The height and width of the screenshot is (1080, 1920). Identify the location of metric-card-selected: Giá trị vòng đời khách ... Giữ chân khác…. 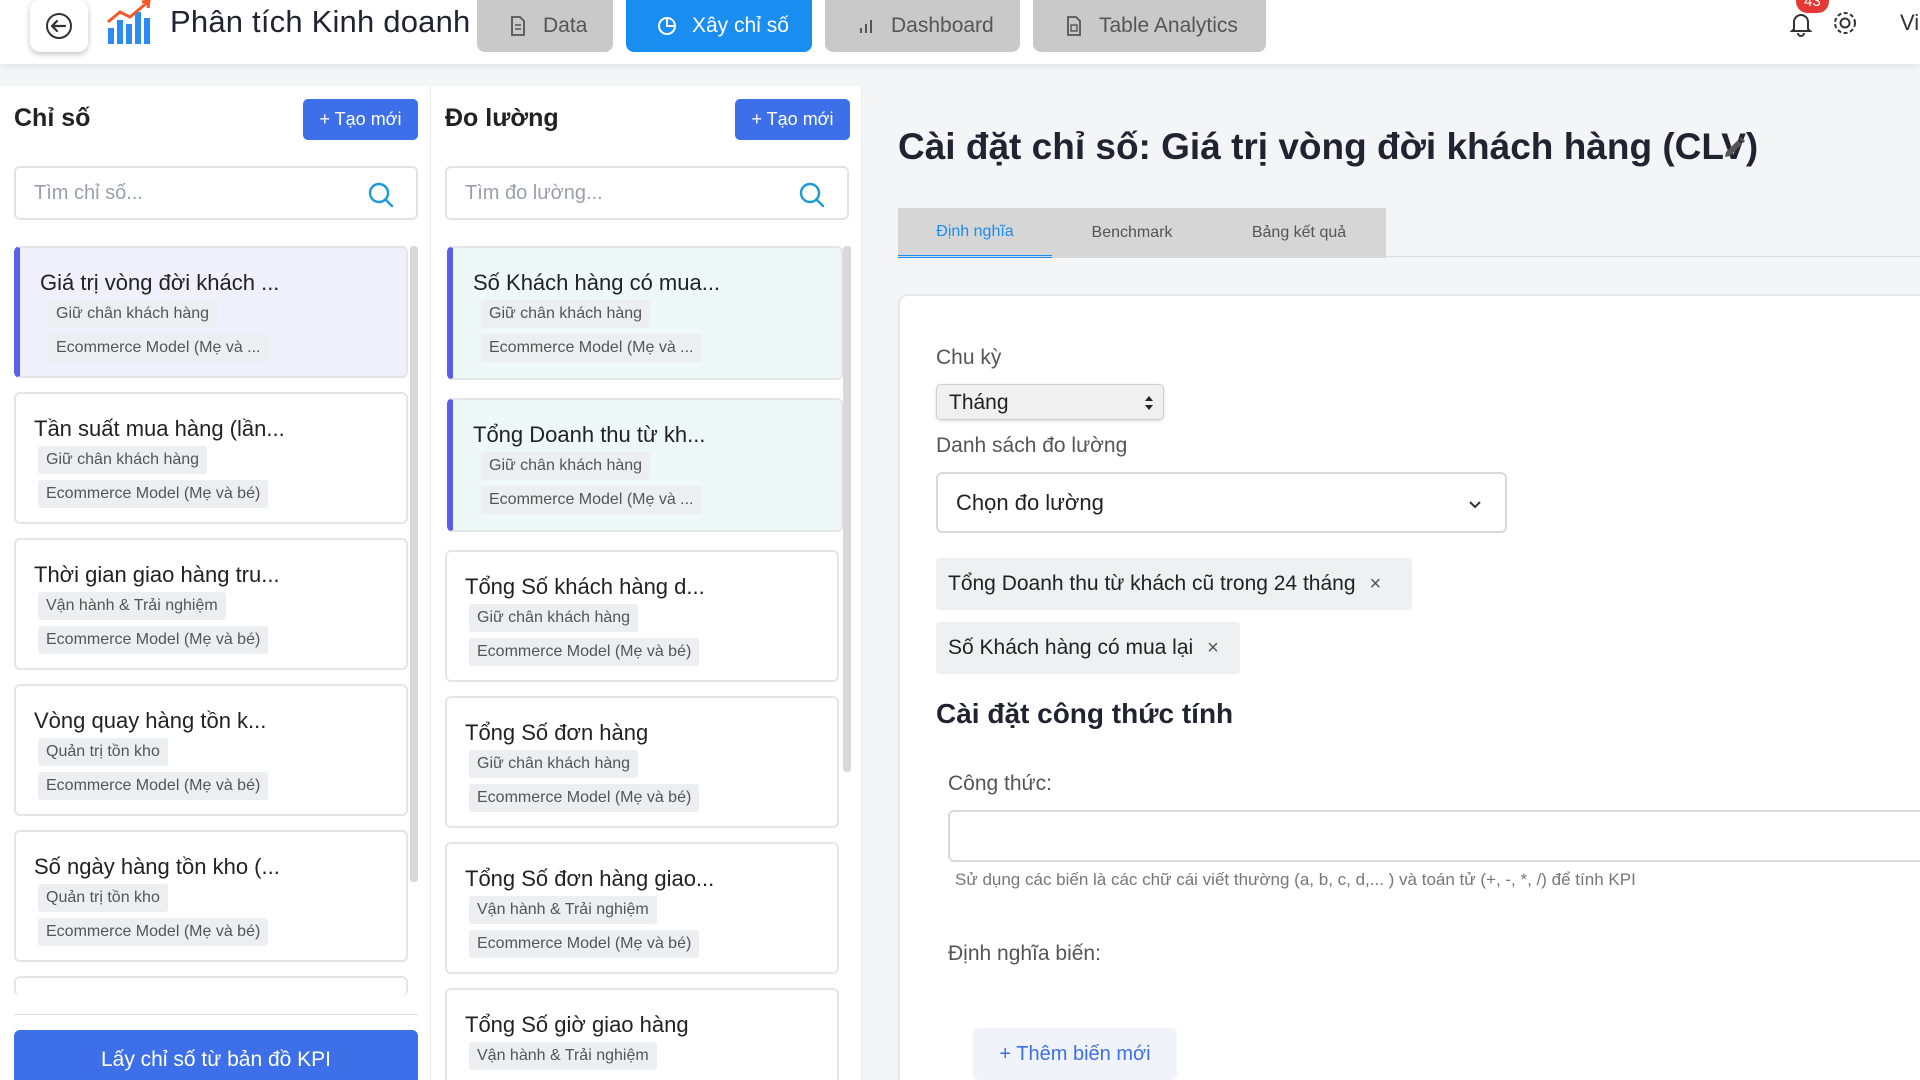
(211, 312).